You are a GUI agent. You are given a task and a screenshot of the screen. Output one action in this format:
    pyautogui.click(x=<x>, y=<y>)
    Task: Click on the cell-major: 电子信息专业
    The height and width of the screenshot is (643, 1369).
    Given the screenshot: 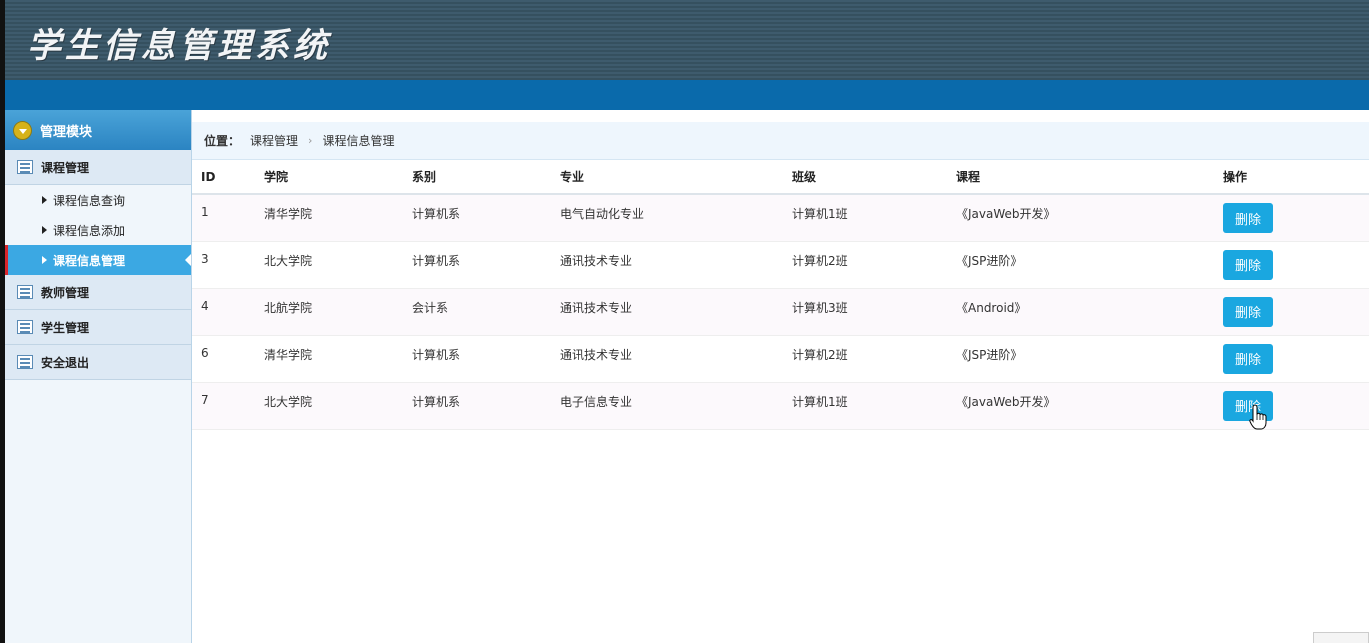 What is the action you would take?
    pyautogui.click(x=667, y=406)
    